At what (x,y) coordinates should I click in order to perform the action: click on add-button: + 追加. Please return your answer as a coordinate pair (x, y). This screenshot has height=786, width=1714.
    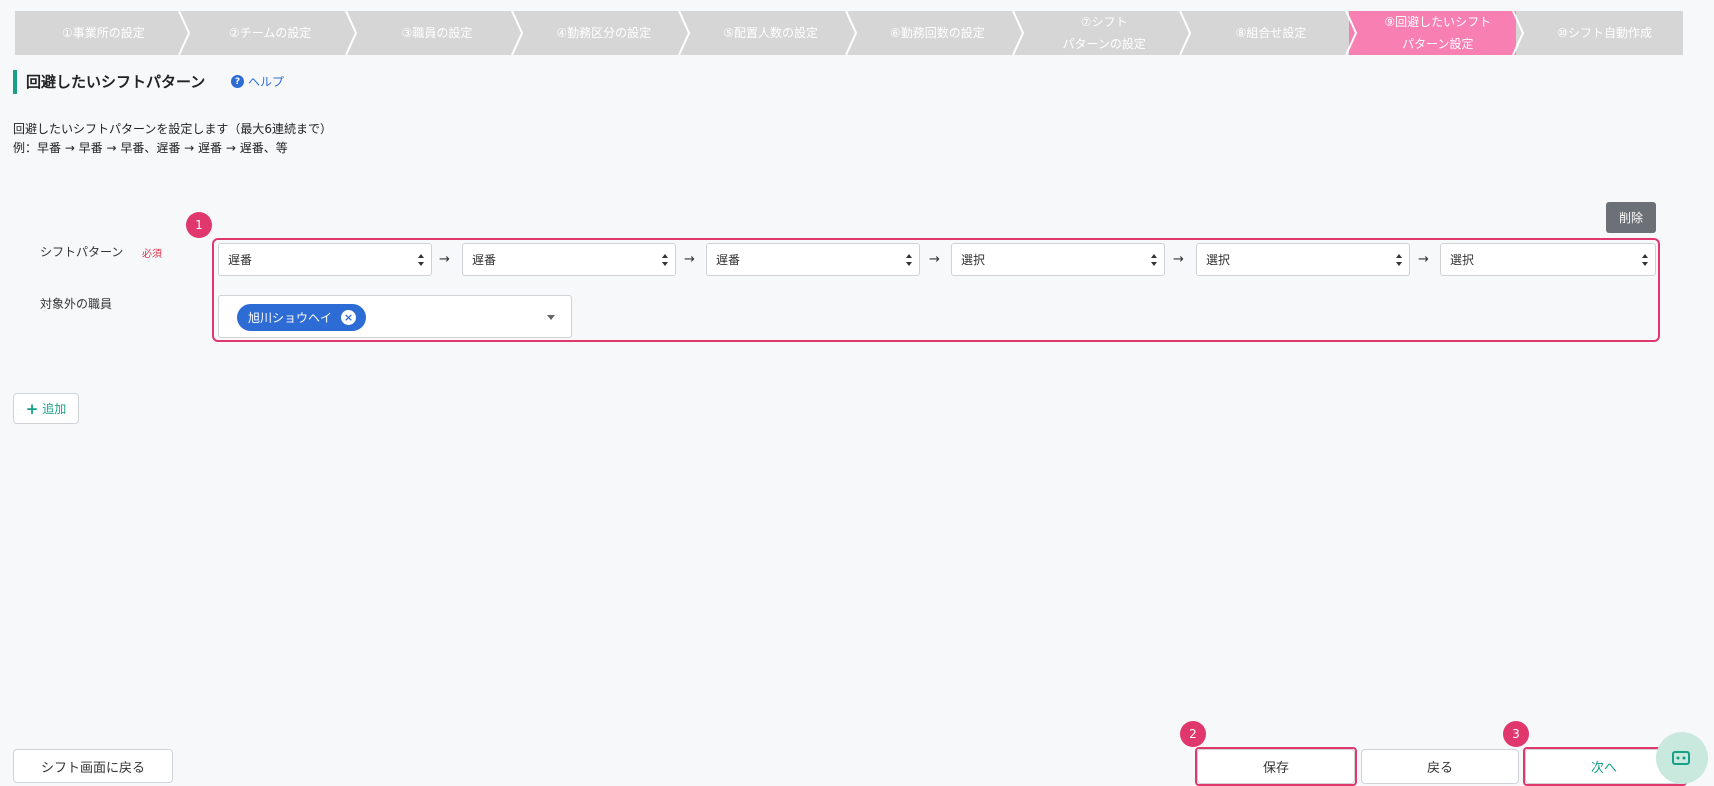
    Looking at the image, I should click on (46, 408).